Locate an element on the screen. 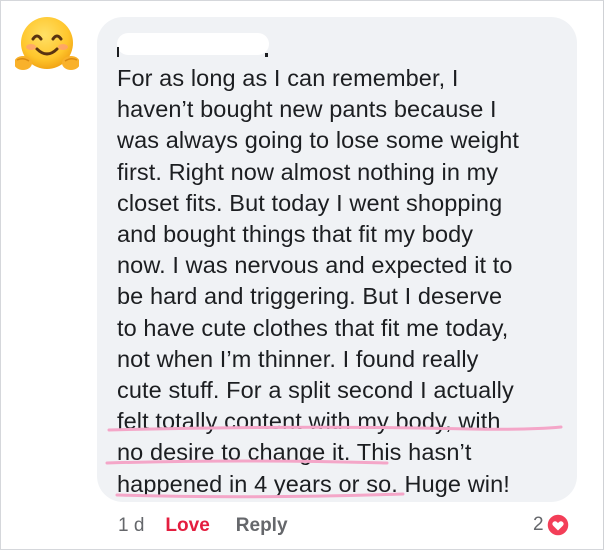 The height and width of the screenshot is (553, 606). comment-text-line: was always going to lose some weight is located at coordinates (318, 140).